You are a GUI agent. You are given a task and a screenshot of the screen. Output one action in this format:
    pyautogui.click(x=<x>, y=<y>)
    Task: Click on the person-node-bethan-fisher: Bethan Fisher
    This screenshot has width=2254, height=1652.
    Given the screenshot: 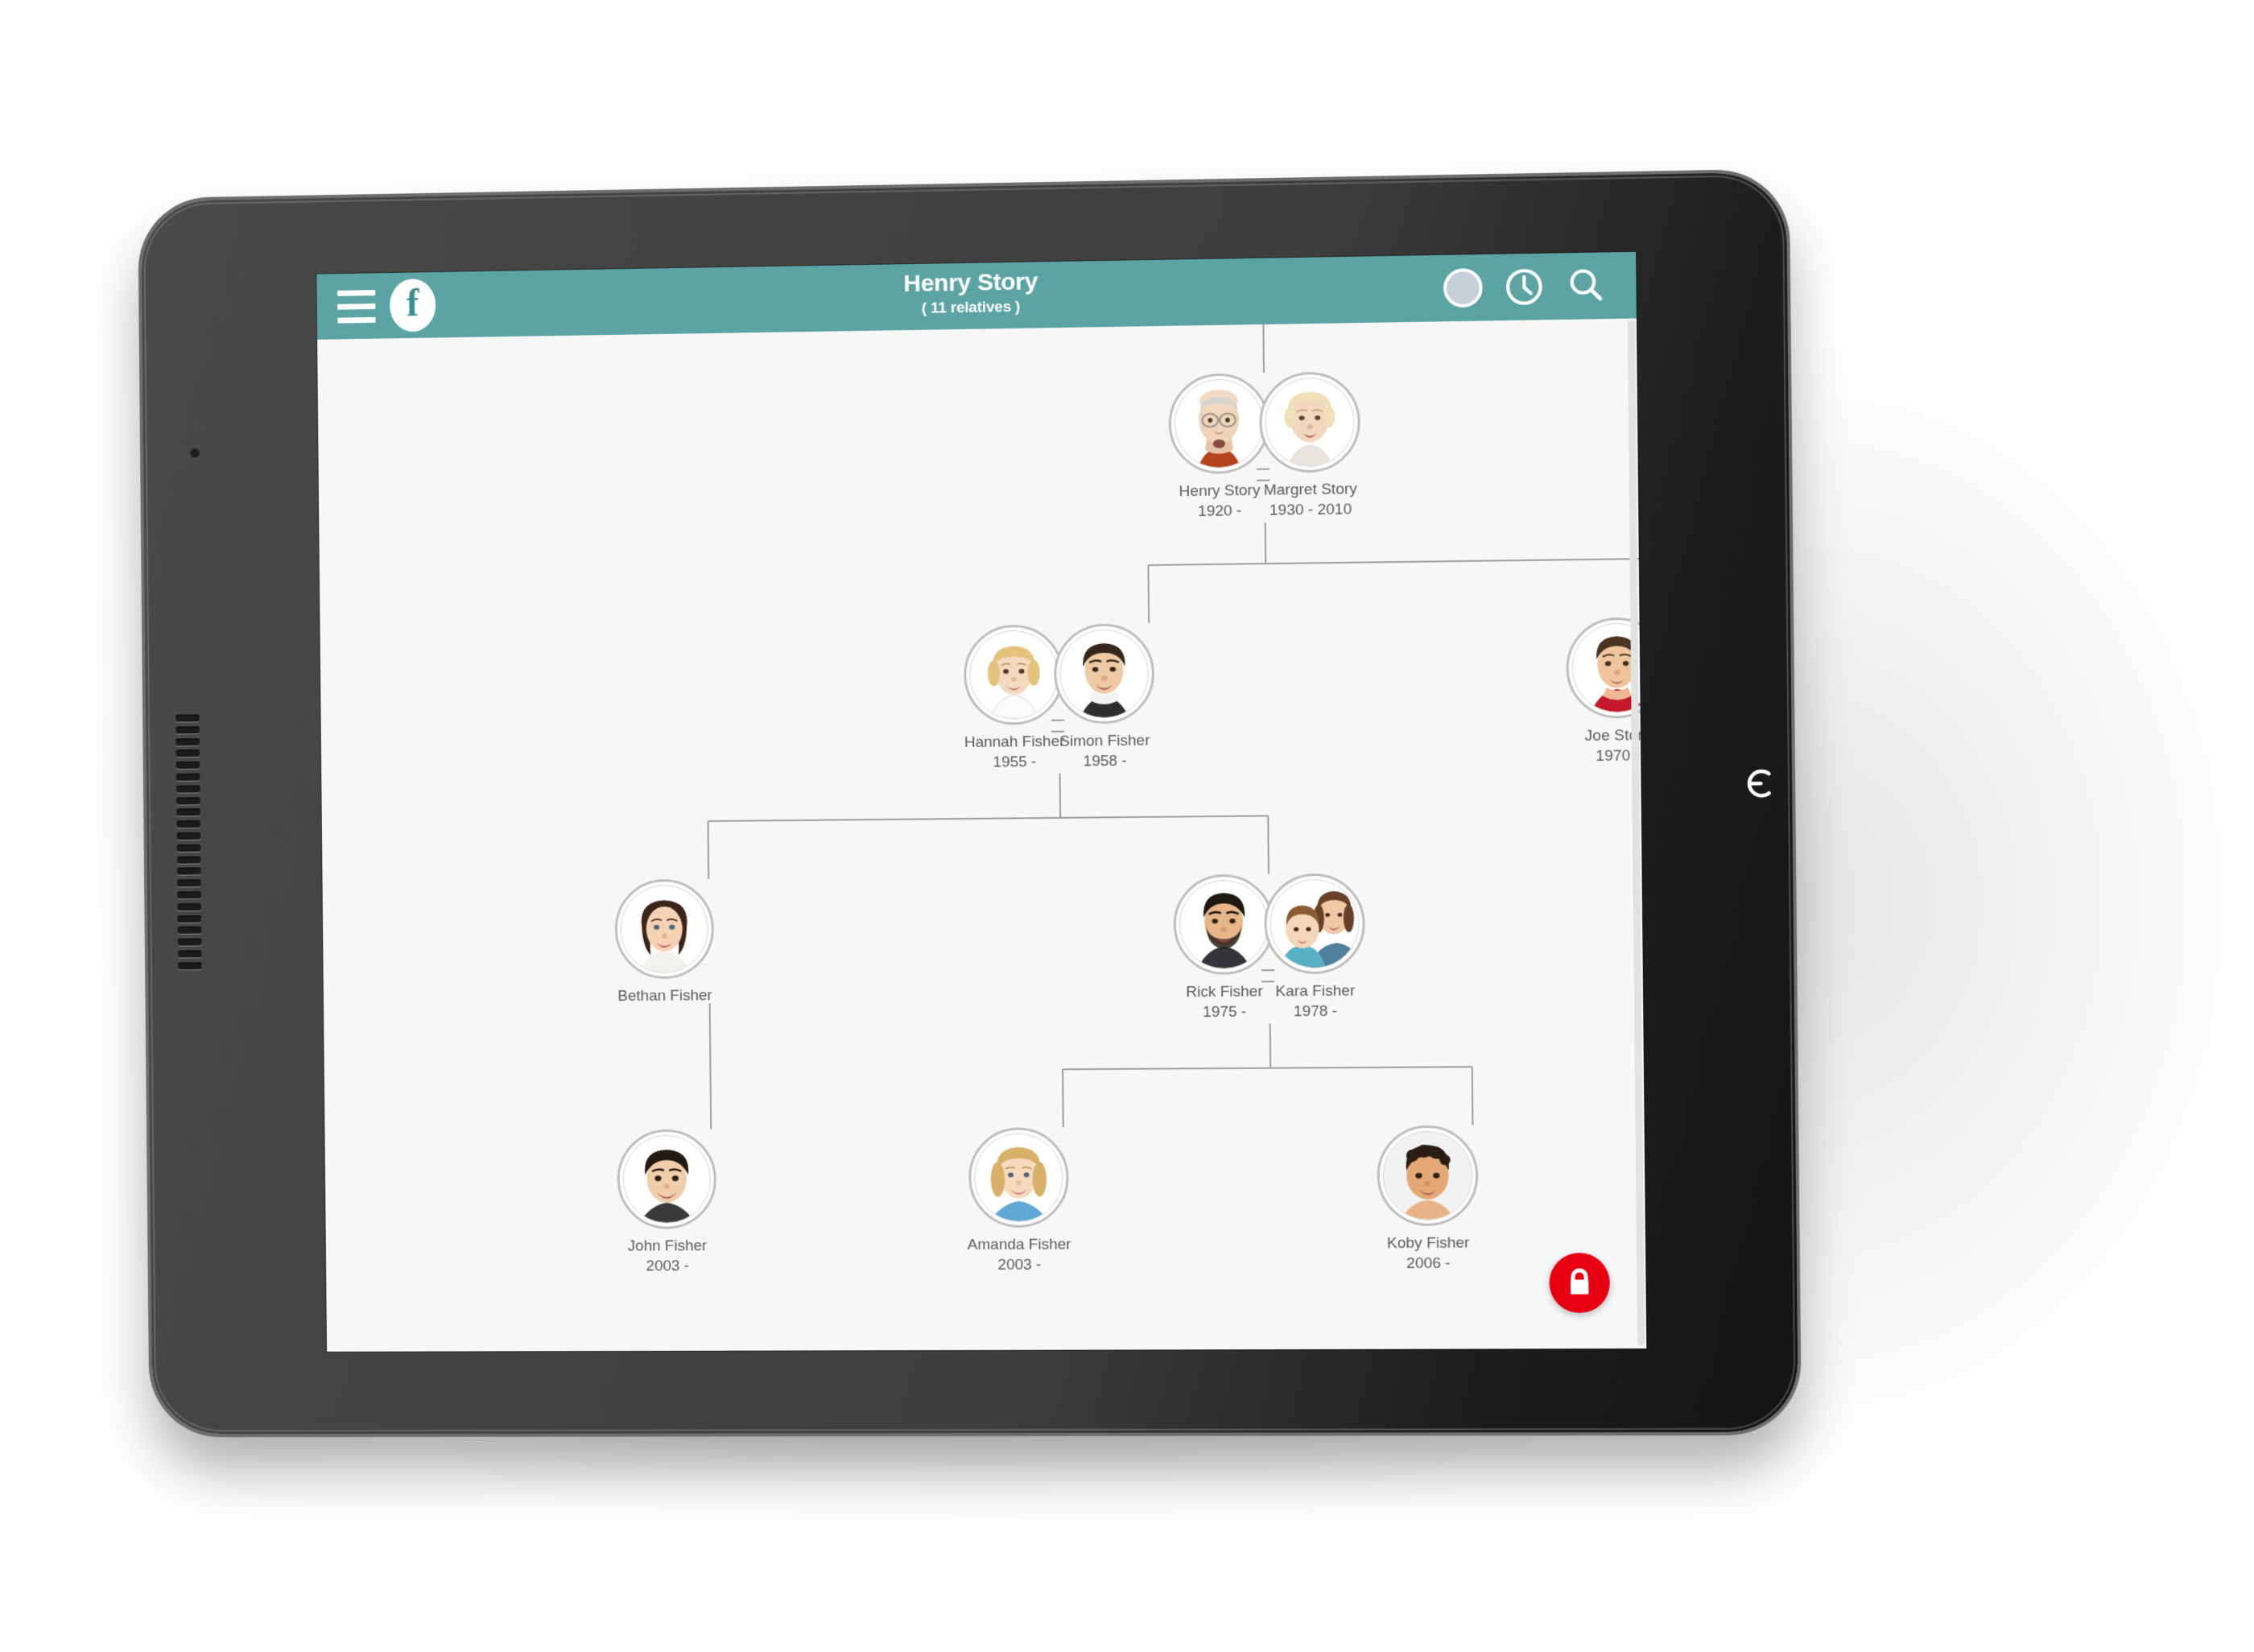 What is the action you would take?
    pyautogui.click(x=664, y=942)
    